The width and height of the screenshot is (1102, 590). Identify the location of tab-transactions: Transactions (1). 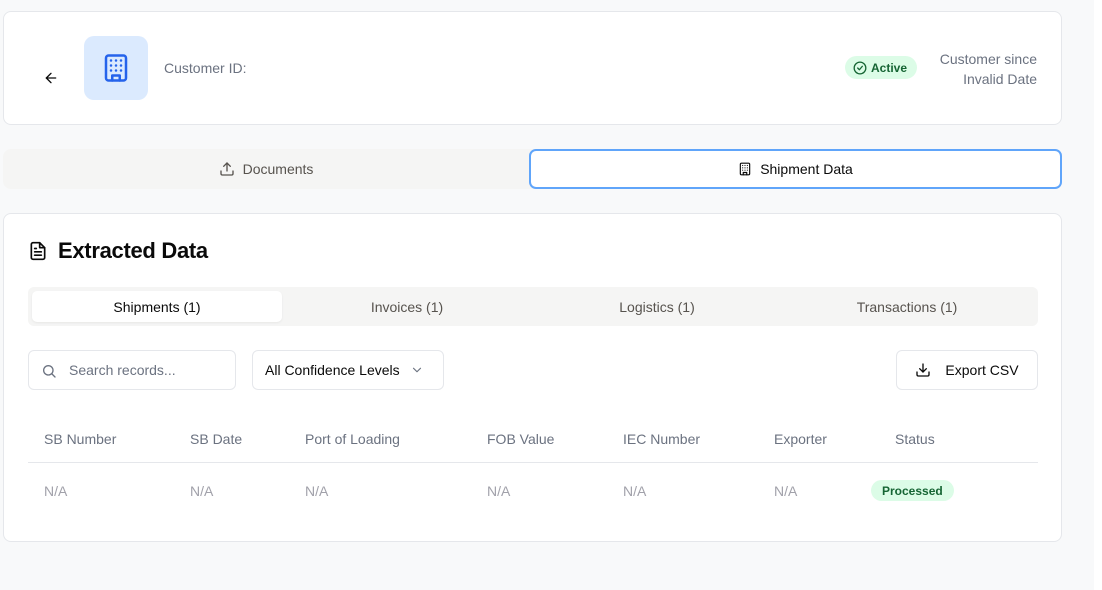
(907, 306).